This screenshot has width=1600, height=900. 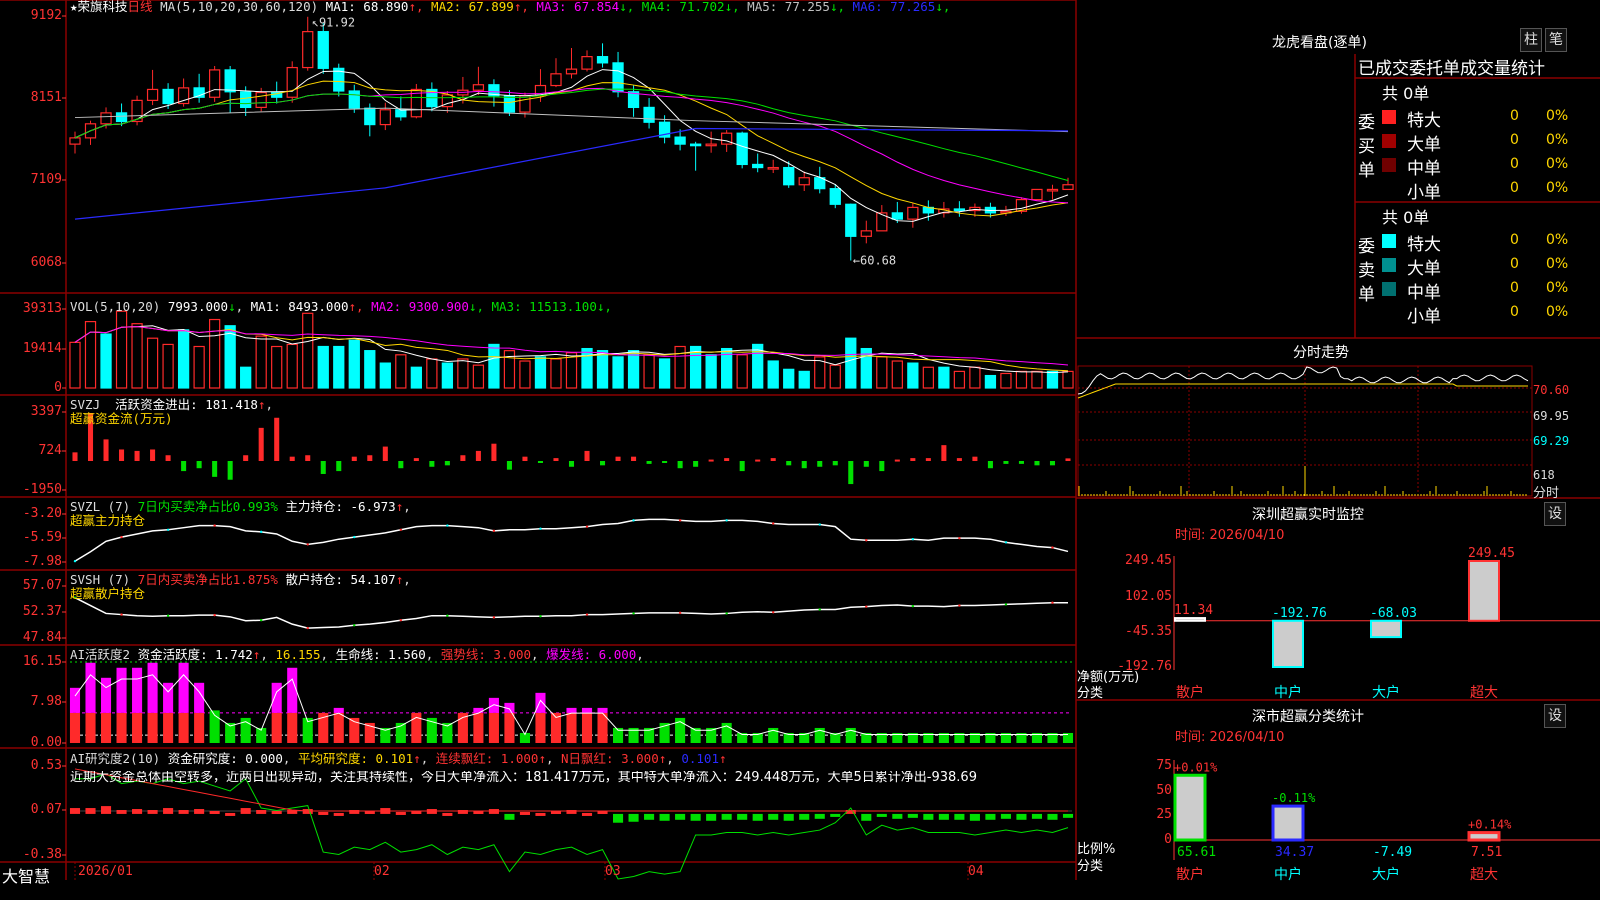 I want to click on ma-value: MA5: 77.255, so click(x=788, y=7).